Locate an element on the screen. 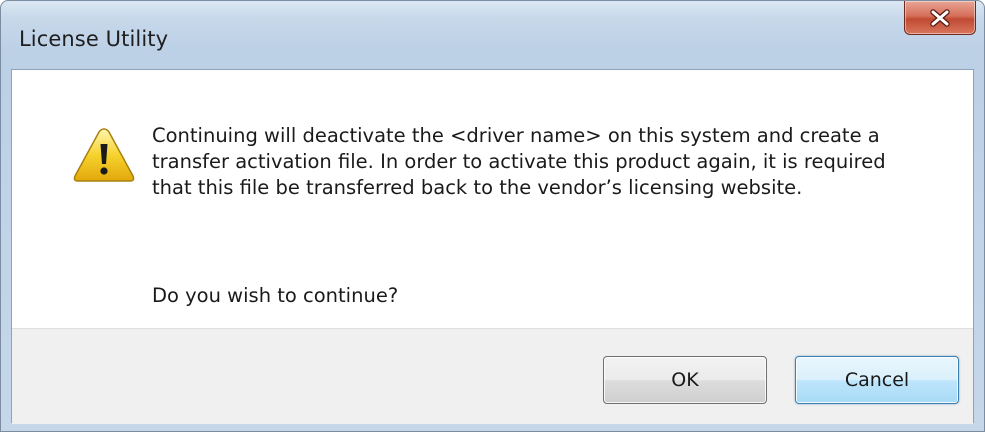 The image size is (985, 432). close-x-icon is located at coordinates (940, 17).